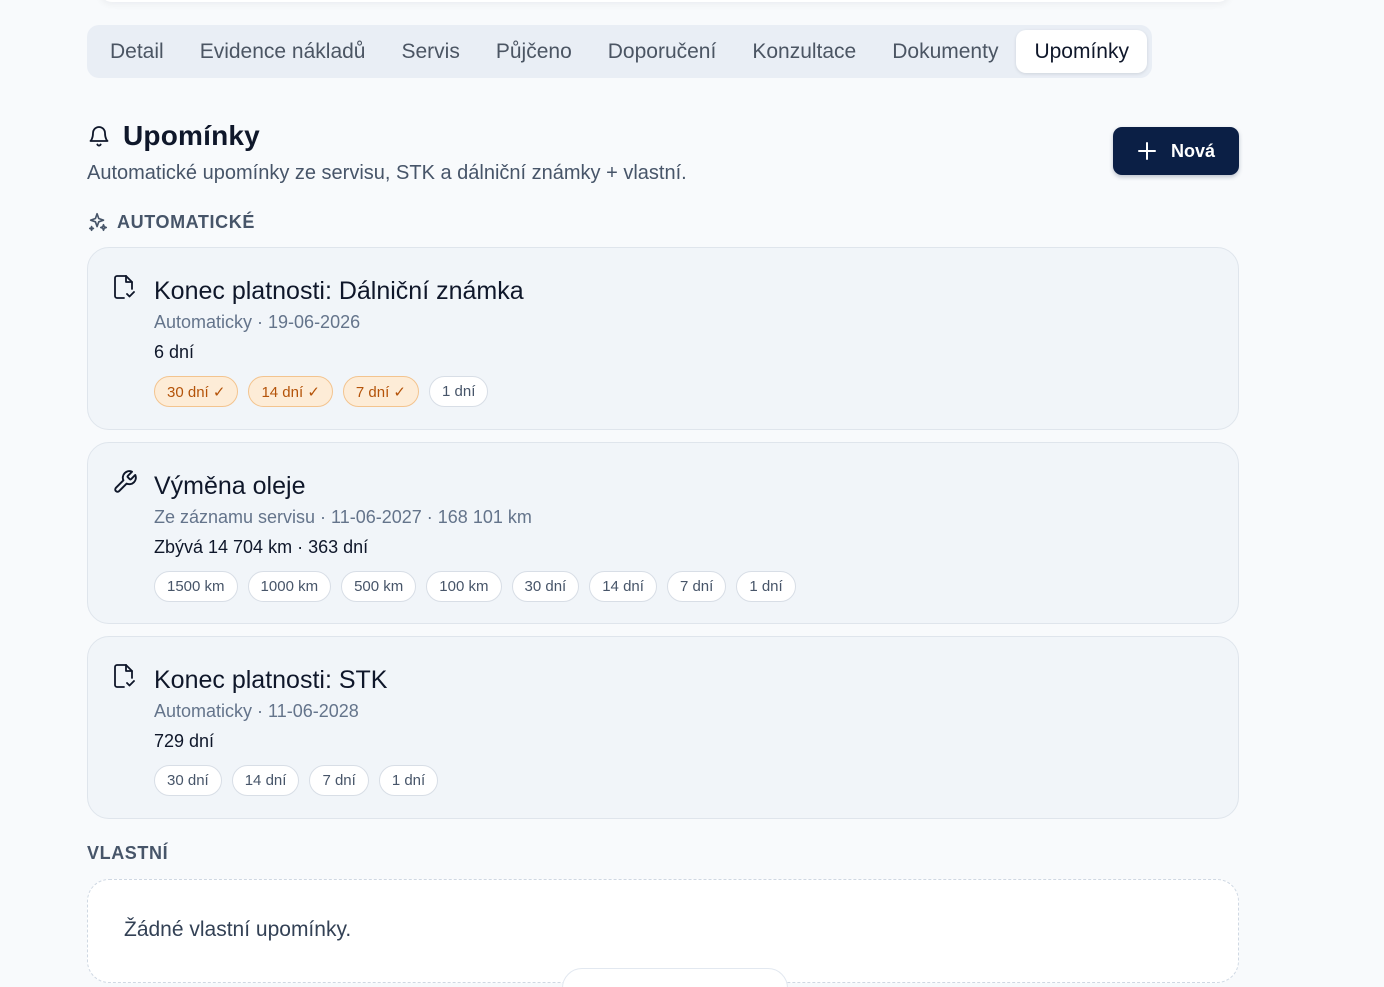 This screenshot has width=1384, height=987. I want to click on reminder-title: Výměna oleje, so click(230, 486).